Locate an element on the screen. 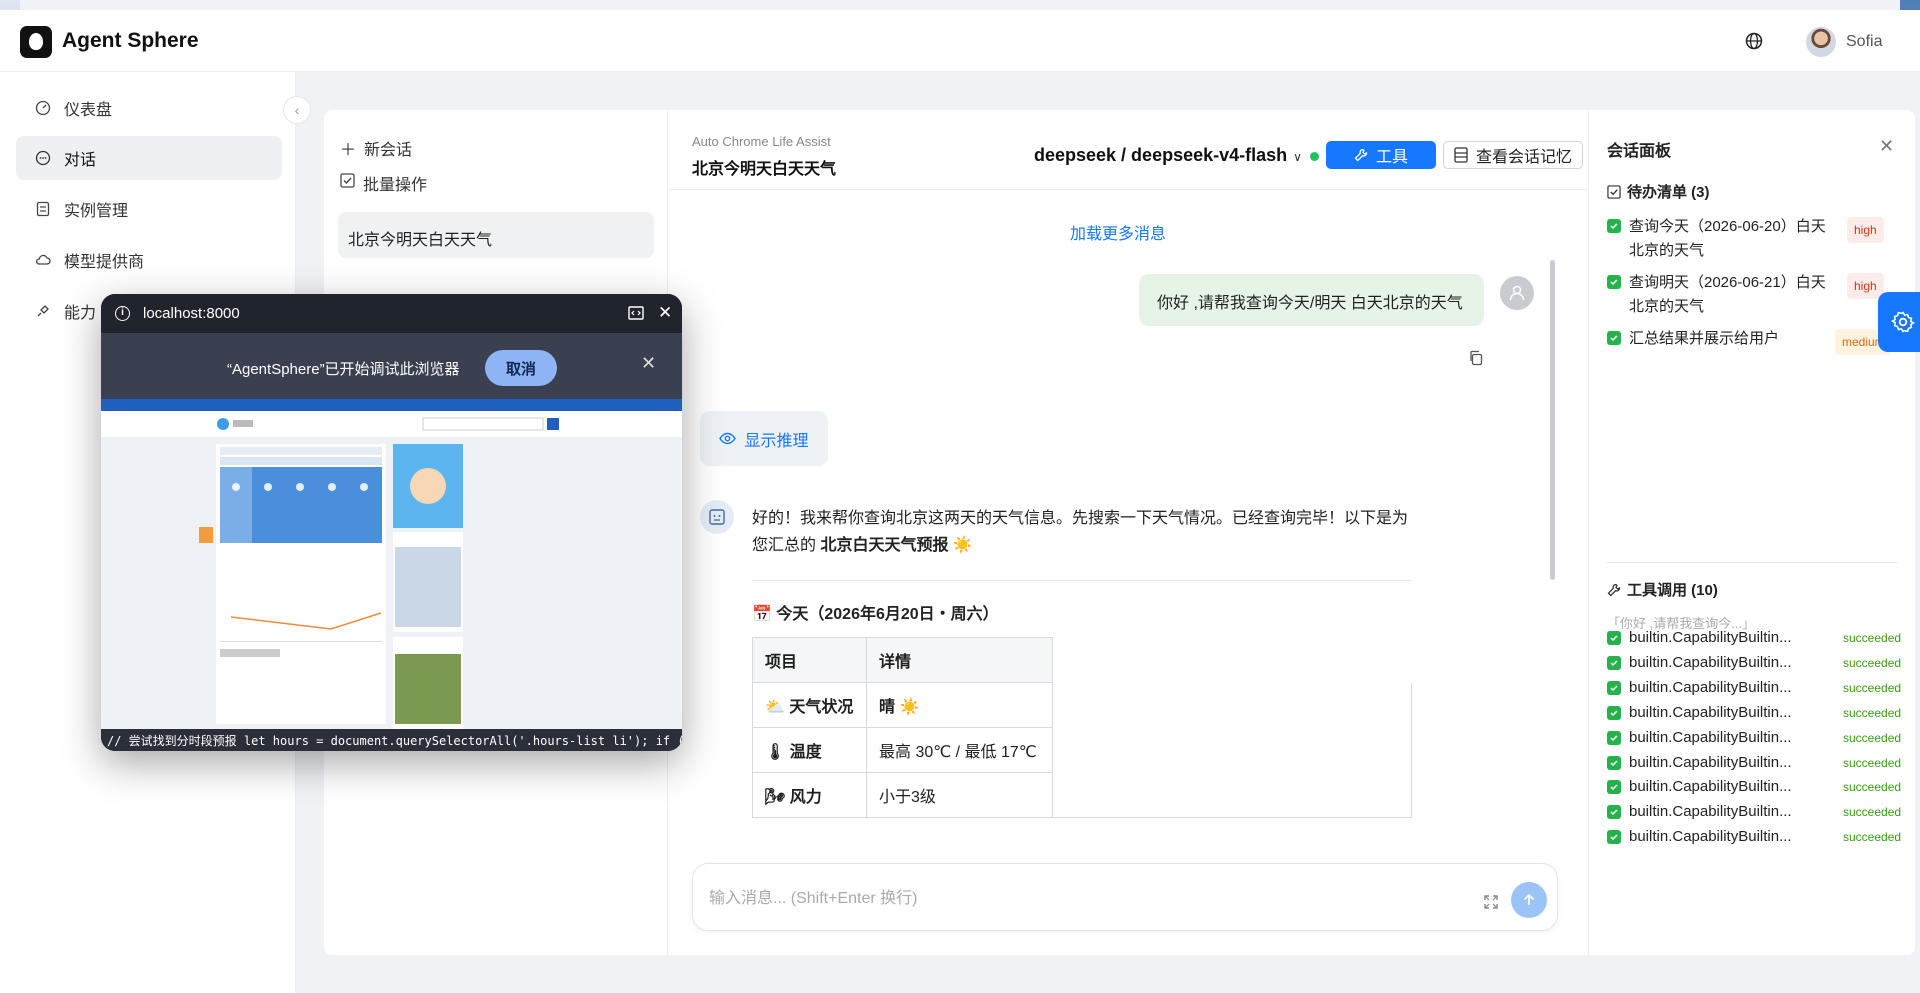 This screenshot has height=993, width=1920. table-cell: 小于3级 is located at coordinates (959, 795).